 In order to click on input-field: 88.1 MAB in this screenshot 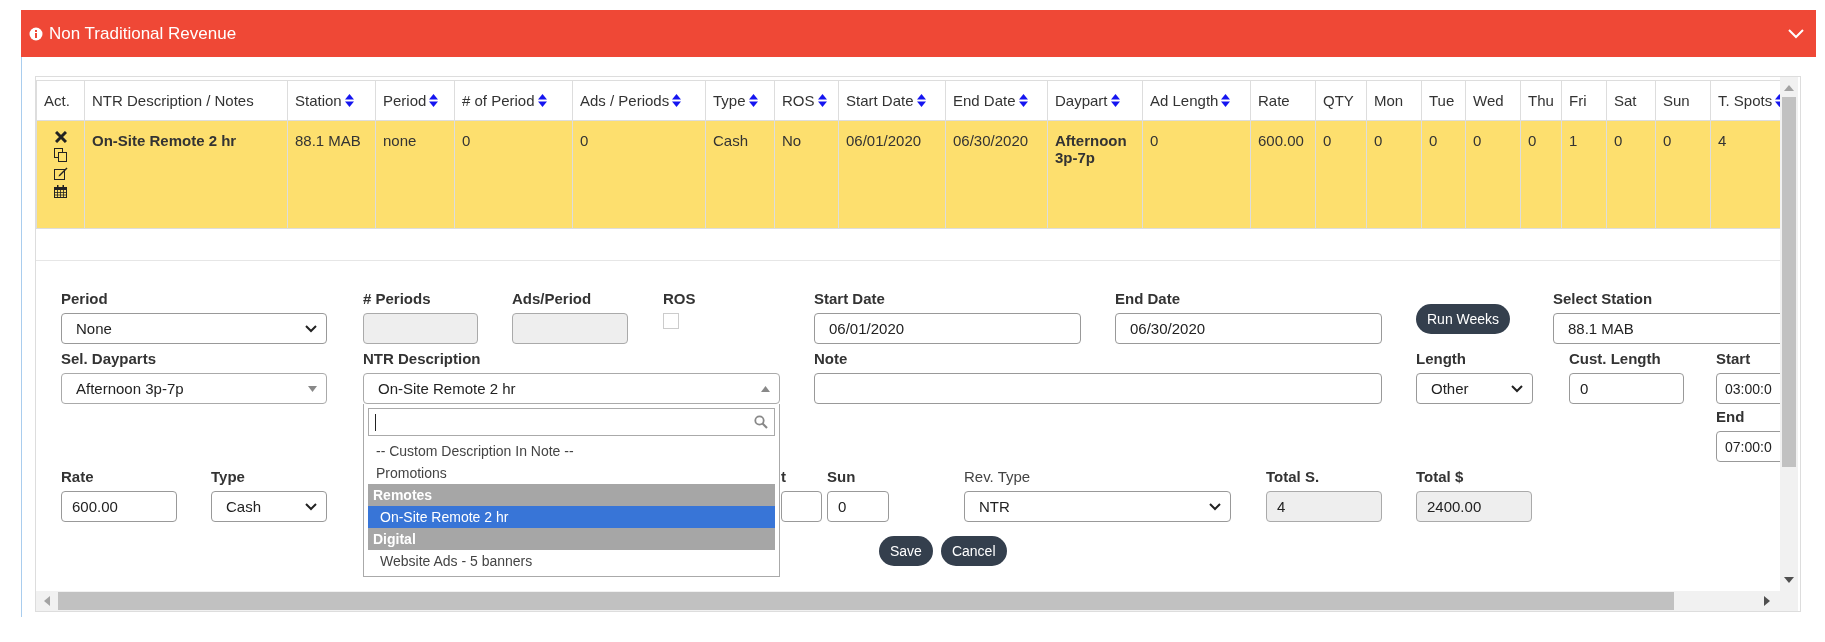, I will do `click(1666, 328)`.